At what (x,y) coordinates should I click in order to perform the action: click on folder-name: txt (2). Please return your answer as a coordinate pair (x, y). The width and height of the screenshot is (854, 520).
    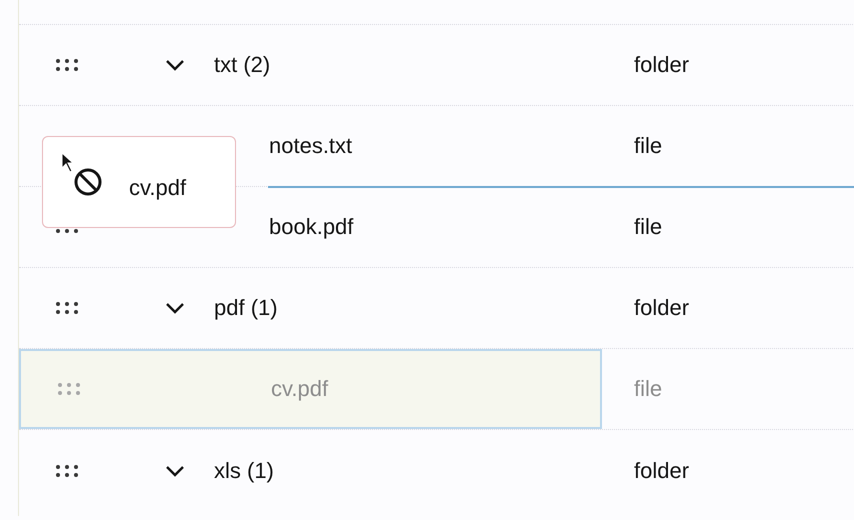
    Looking at the image, I should click on (242, 65).